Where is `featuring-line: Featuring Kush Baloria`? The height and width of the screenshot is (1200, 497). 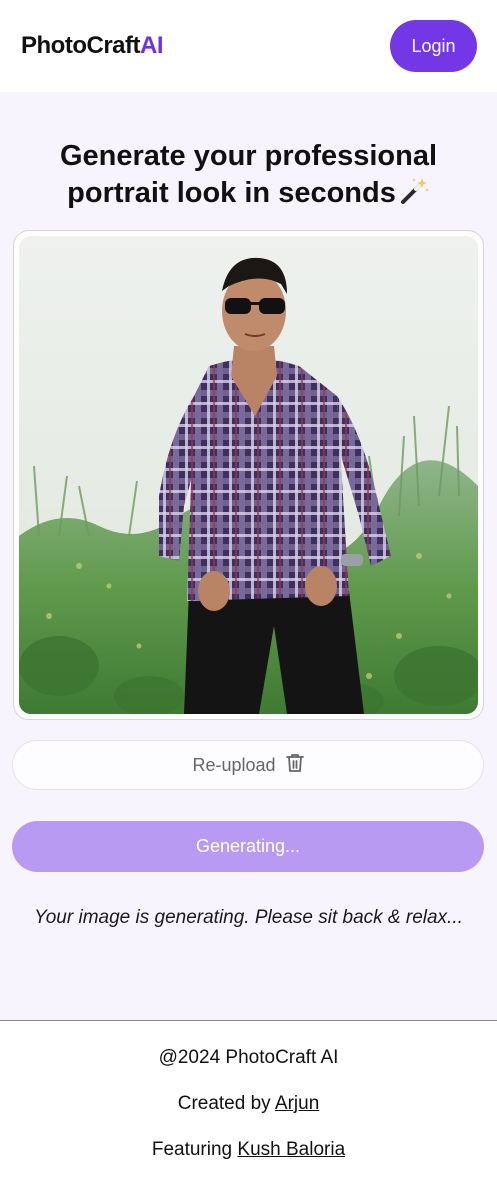
featuring-line: Featuring Kush Baloria is located at coordinates (248, 1150).